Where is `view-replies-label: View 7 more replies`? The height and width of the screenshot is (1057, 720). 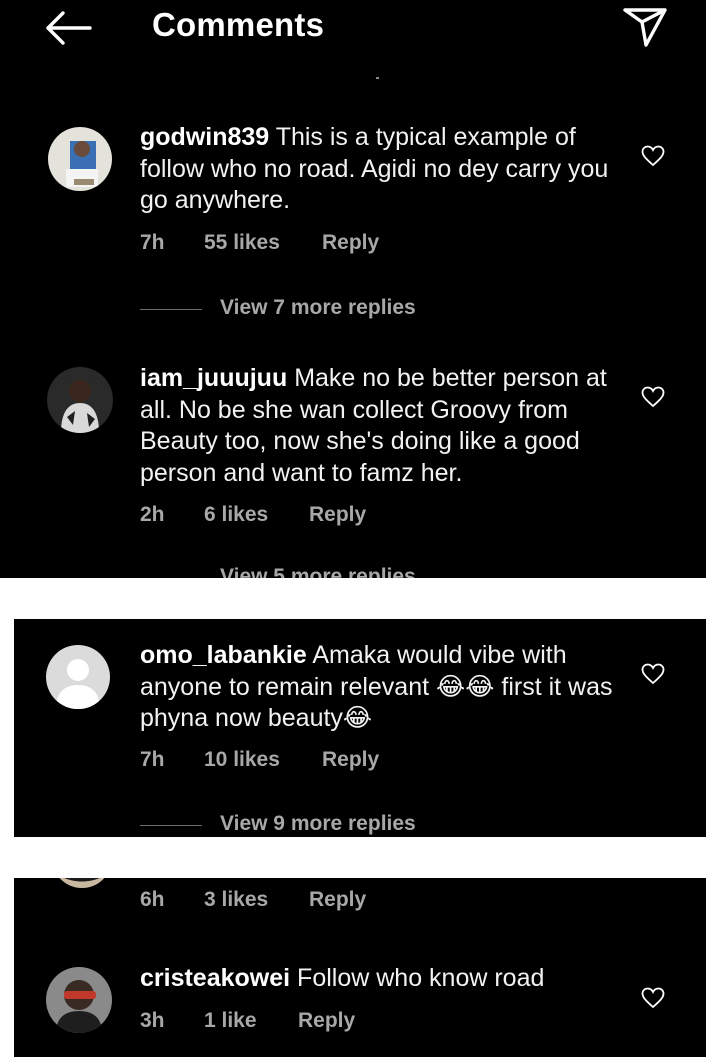 view-replies-label: View 7 more replies is located at coordinates (318, 307).